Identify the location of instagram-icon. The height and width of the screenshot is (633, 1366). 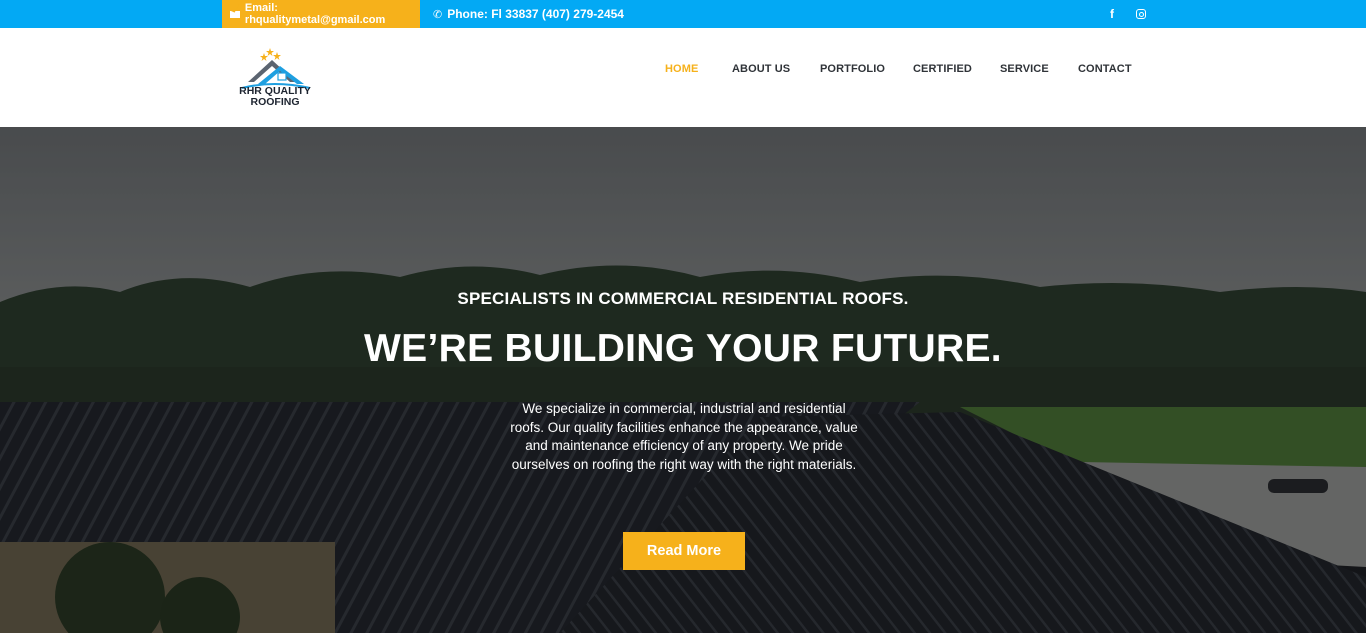
(1141, 14).